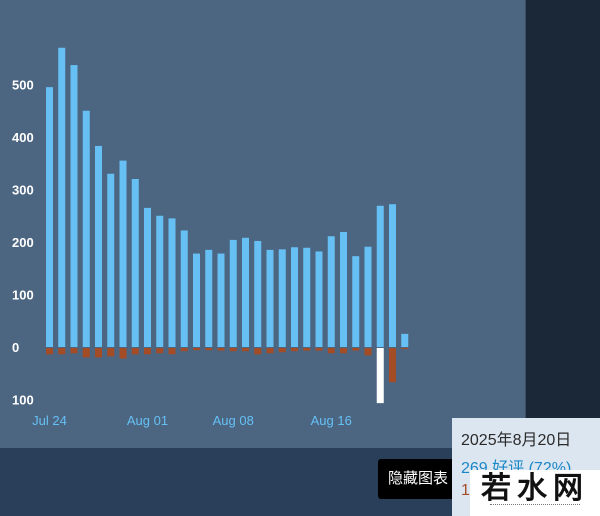  I want to click on y-tick-label: 300, so click(23, 190).